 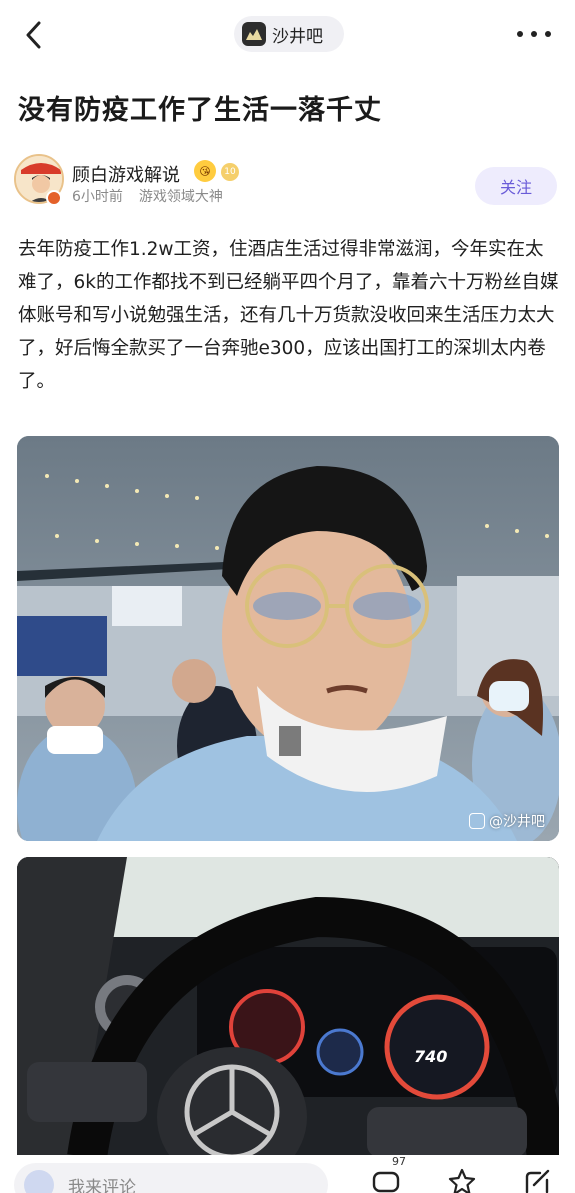 What do you see at coordinates (386, 1180) in the screenshot?
I see `comment-icon` at bounding box center [386, 1180].